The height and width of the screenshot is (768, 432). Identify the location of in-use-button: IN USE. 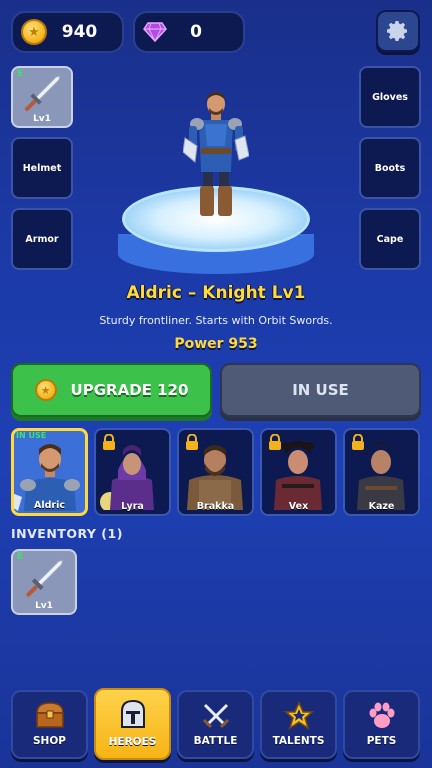
(320, 390).